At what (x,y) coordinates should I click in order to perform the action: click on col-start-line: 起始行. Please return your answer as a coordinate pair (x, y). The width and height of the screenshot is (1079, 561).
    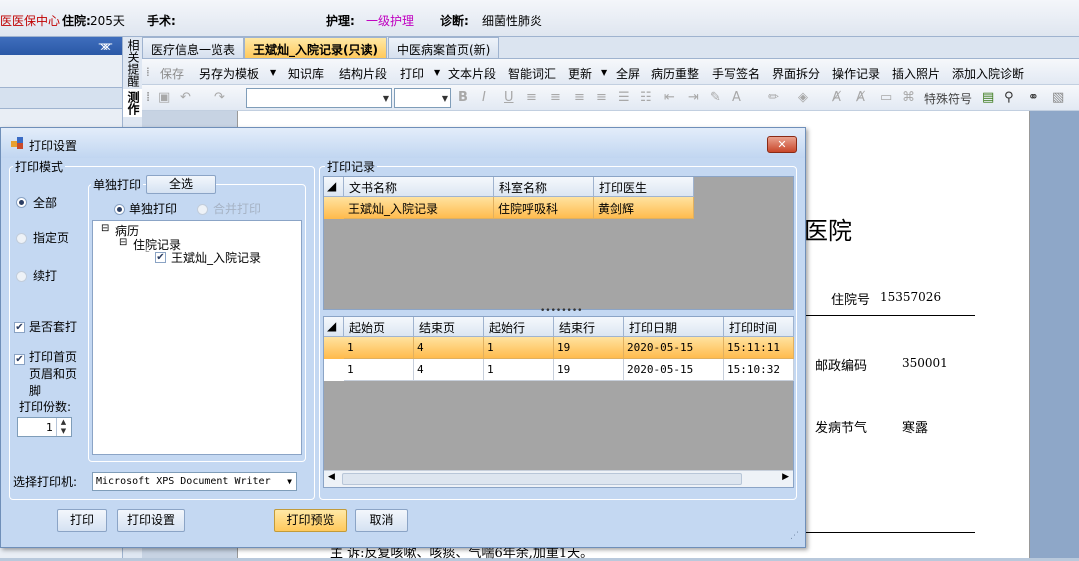
    Looking at the image, I should click on (519, 327).